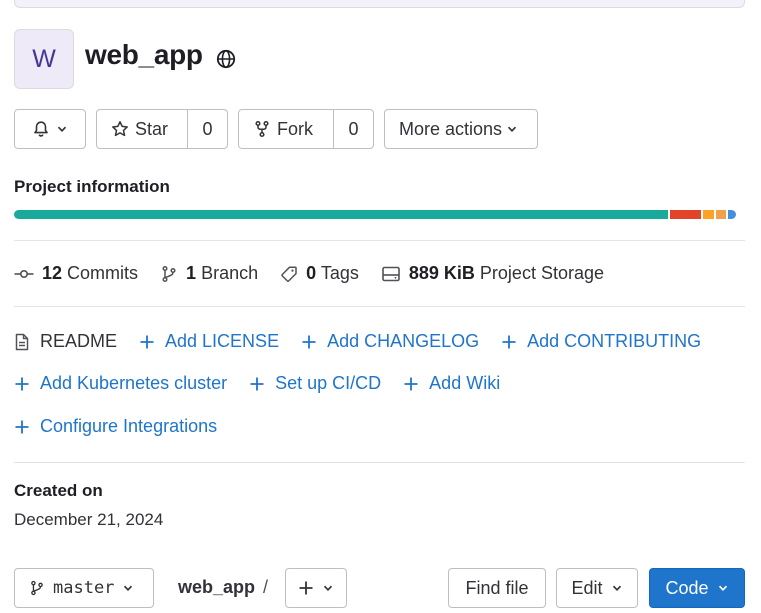 This screenshot has height=613, width=761. What do you see at coordinates (451, 128) in the screenshot?
I see `more-actions-label: More actions` at bounding box center [451, 128].